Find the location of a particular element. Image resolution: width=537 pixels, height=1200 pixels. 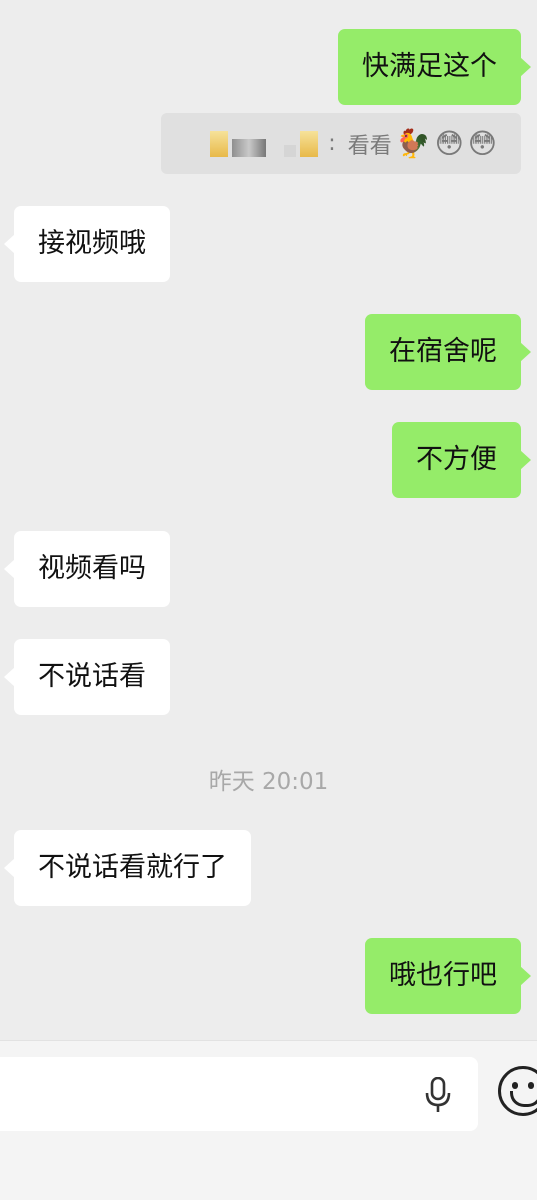

emoji-mouth is located at coordinates (523, 1099).